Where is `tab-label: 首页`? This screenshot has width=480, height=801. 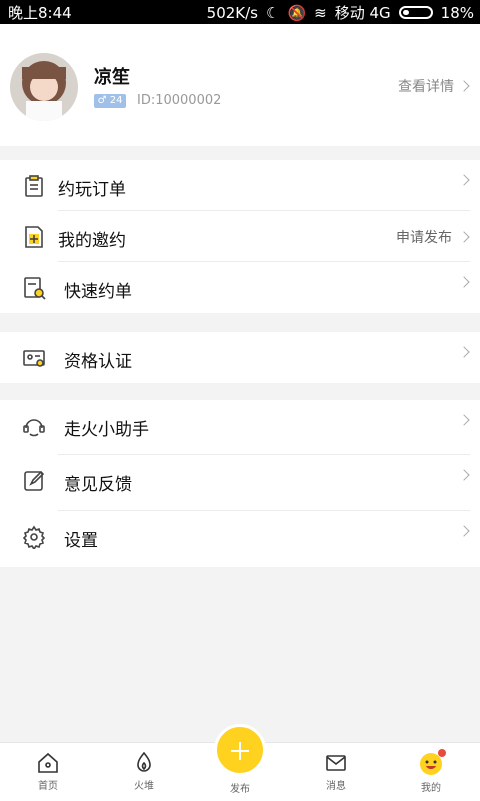 tab-label: 首页 is located at coordinates (48, 786).